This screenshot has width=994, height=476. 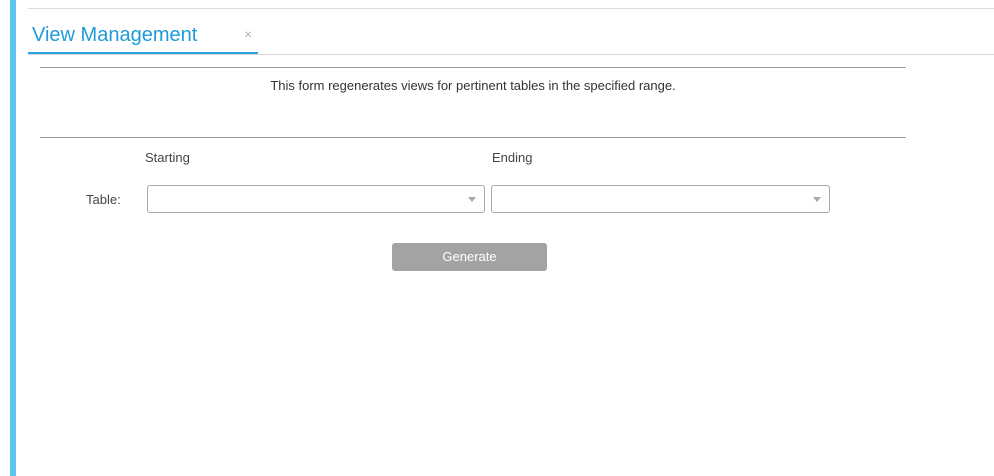 I want to click on starting-header: Starting, so click(x=167, y=157).